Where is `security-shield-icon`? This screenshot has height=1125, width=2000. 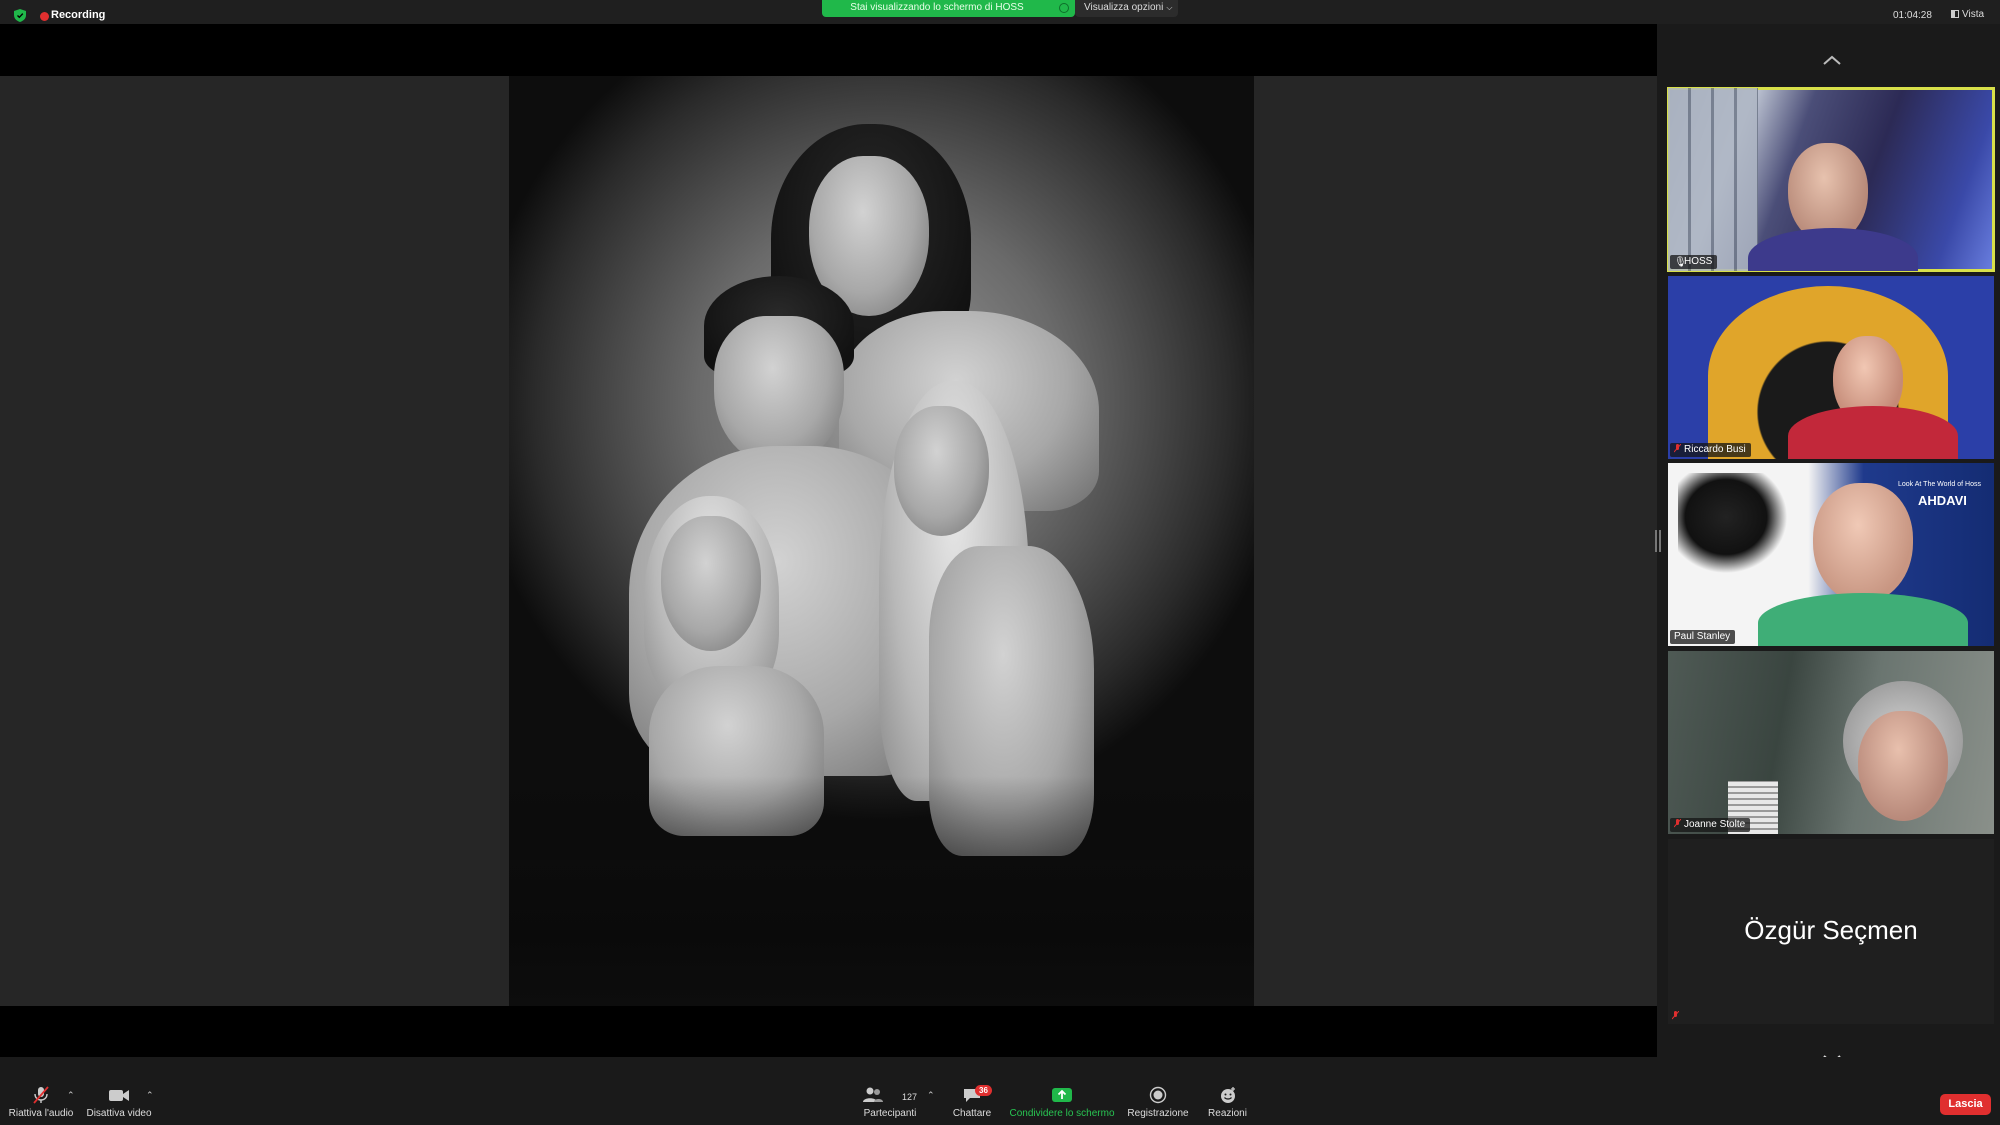
security-shield-icon is located at coordinates (20, 15).